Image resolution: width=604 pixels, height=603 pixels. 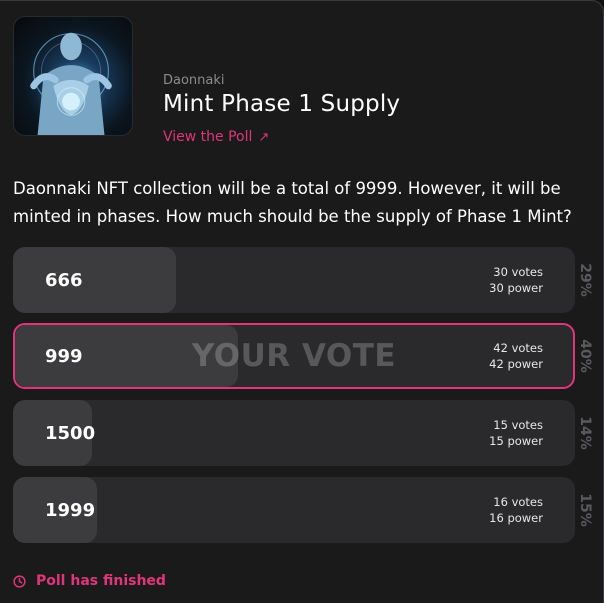 I want to click on poll-option-666: 666 30 votes 30 power, so click(x=294, y=280).